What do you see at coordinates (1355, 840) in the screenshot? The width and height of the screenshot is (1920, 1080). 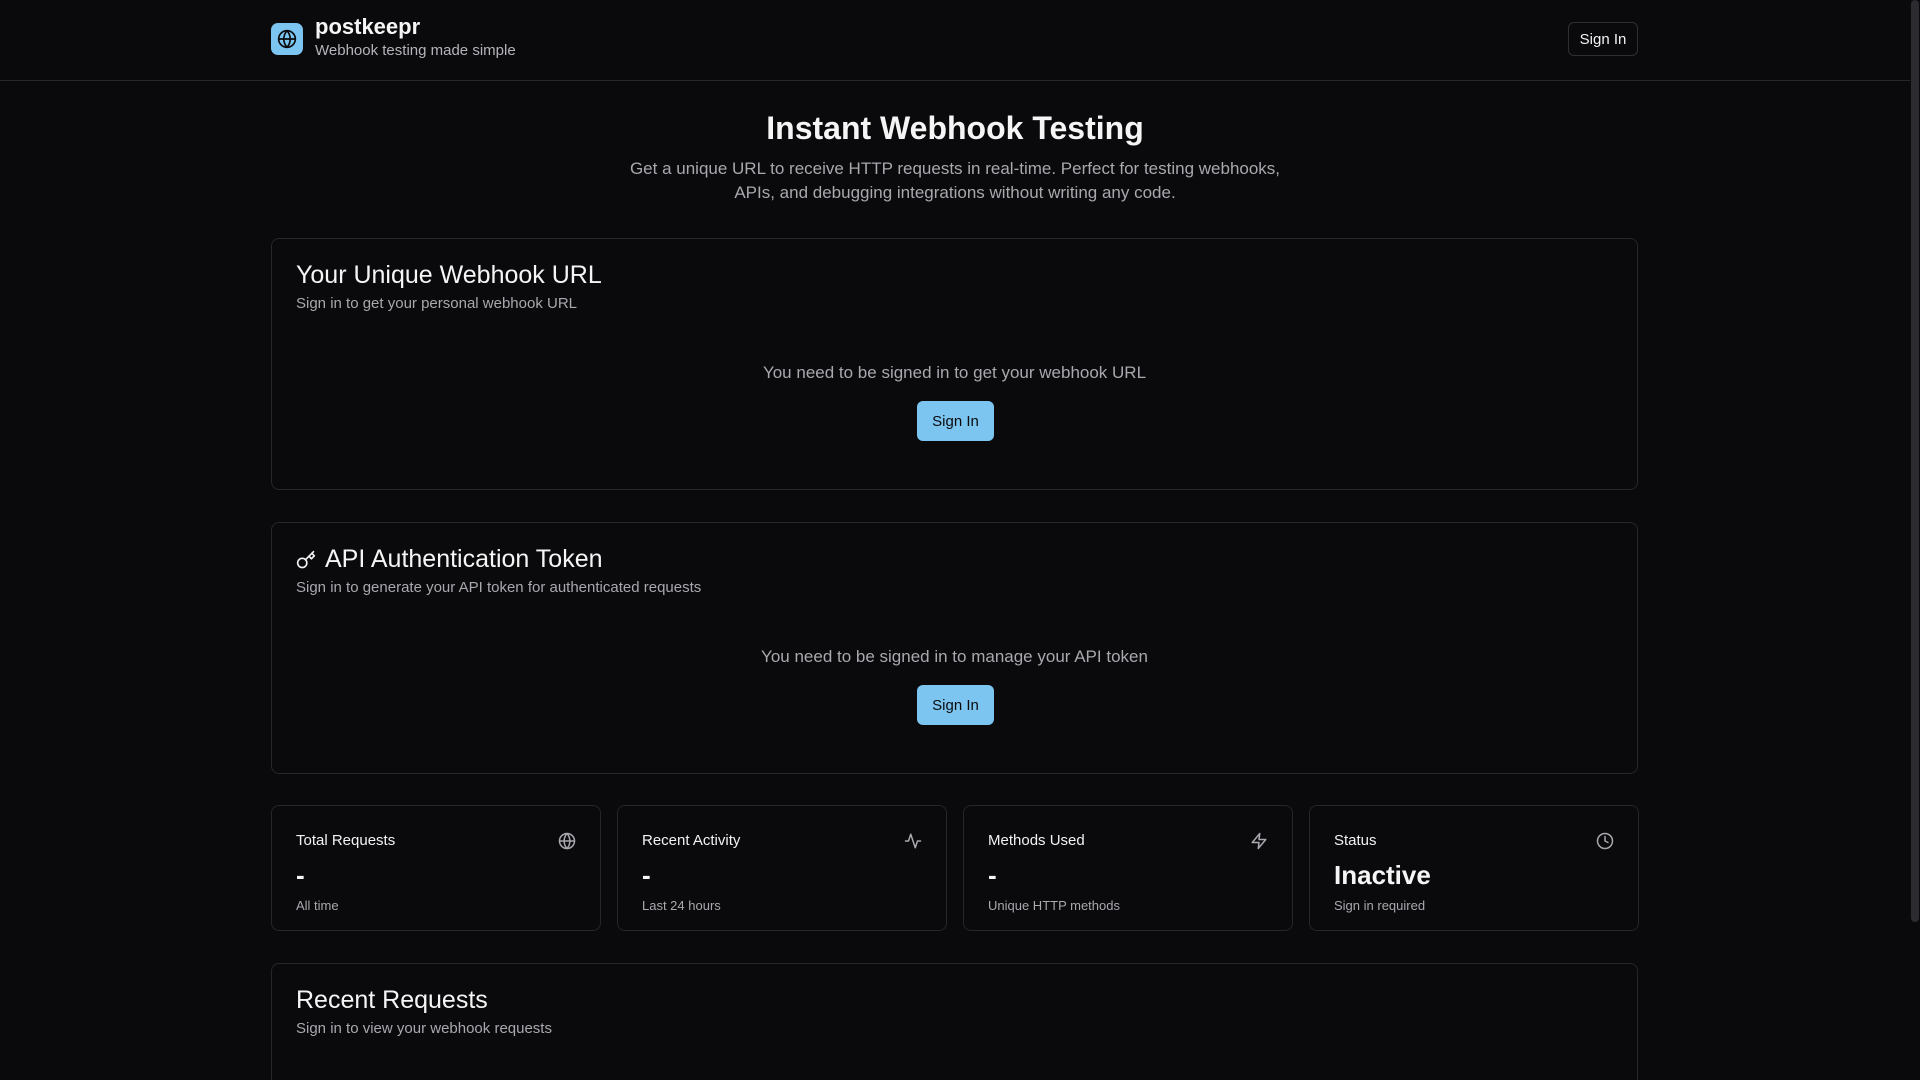 I see `stat-label: Status` at bounding box center [1355, 840].